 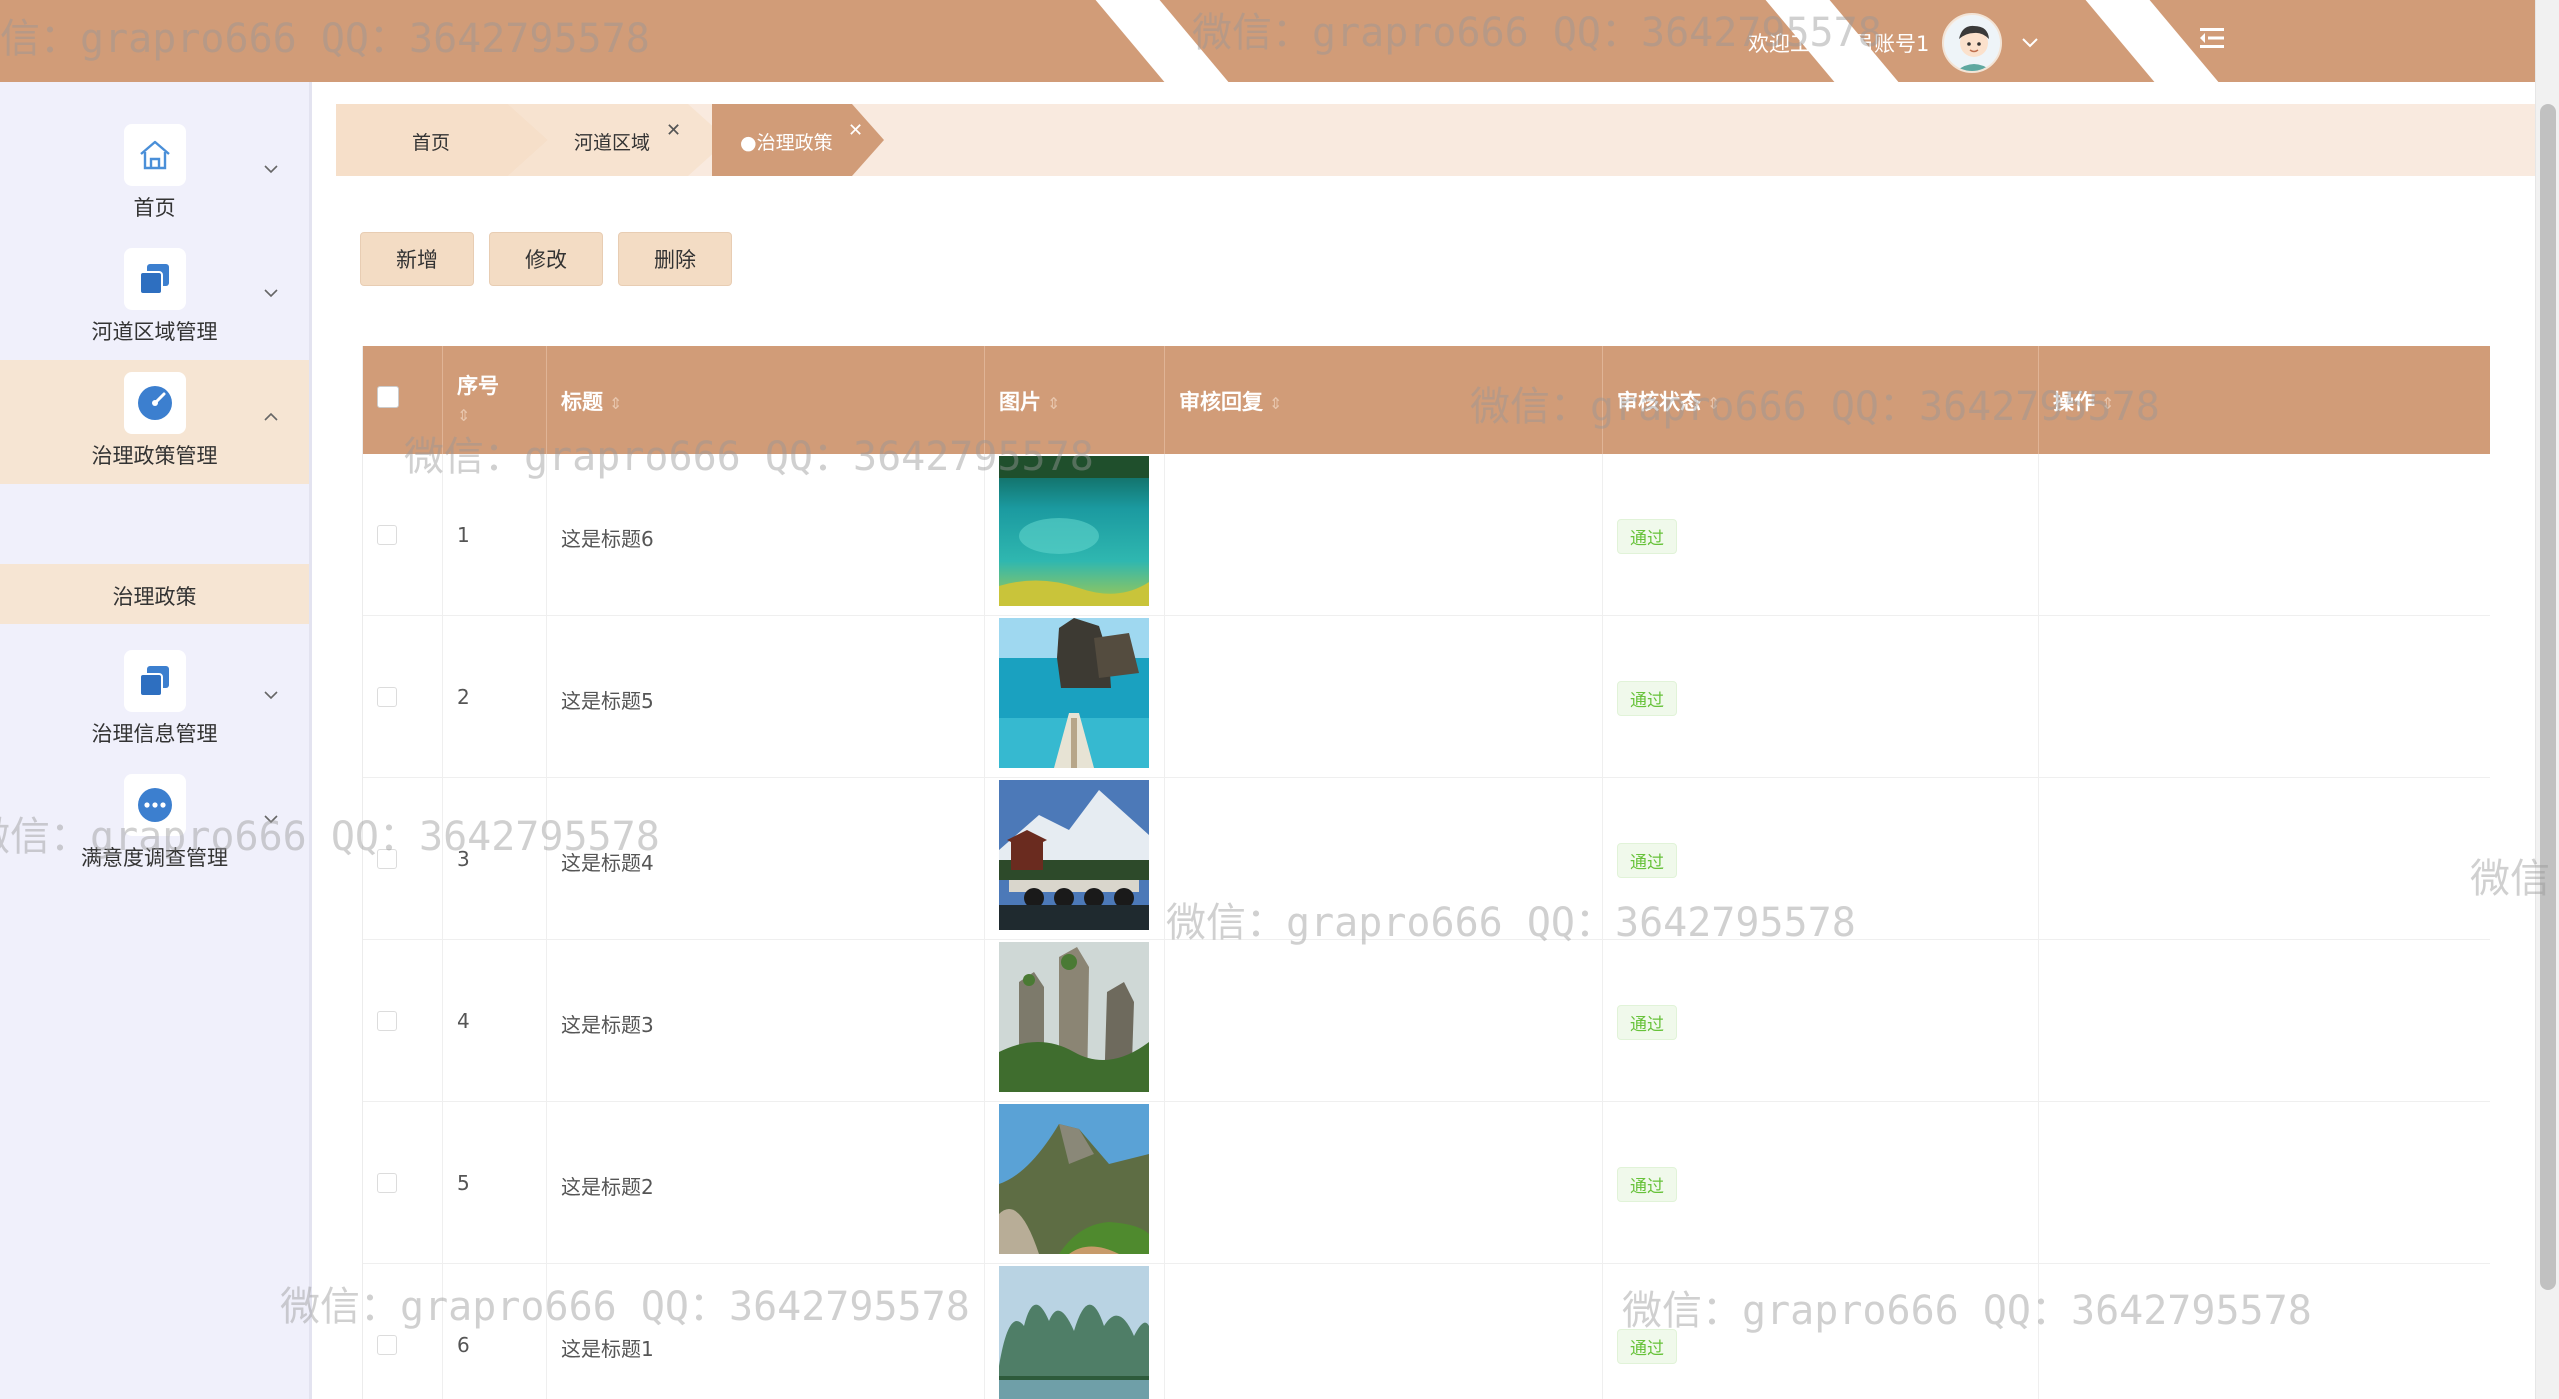 I want to click on sidebar-item-policy: 治理政策管理, so click(x=154, y=422).